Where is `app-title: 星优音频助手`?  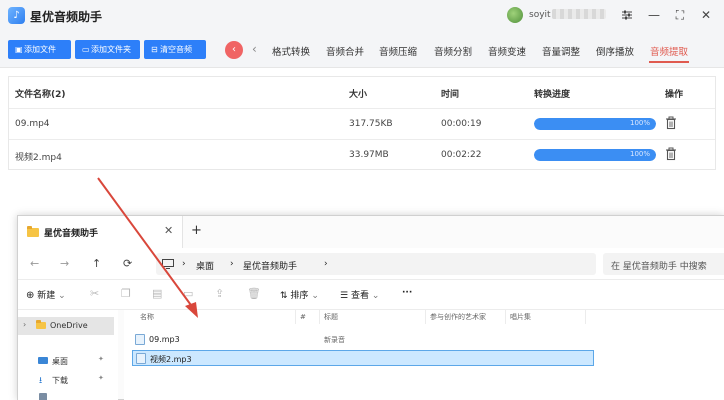 app-title: 星优音频助手 is located at coordinates (66, 17).